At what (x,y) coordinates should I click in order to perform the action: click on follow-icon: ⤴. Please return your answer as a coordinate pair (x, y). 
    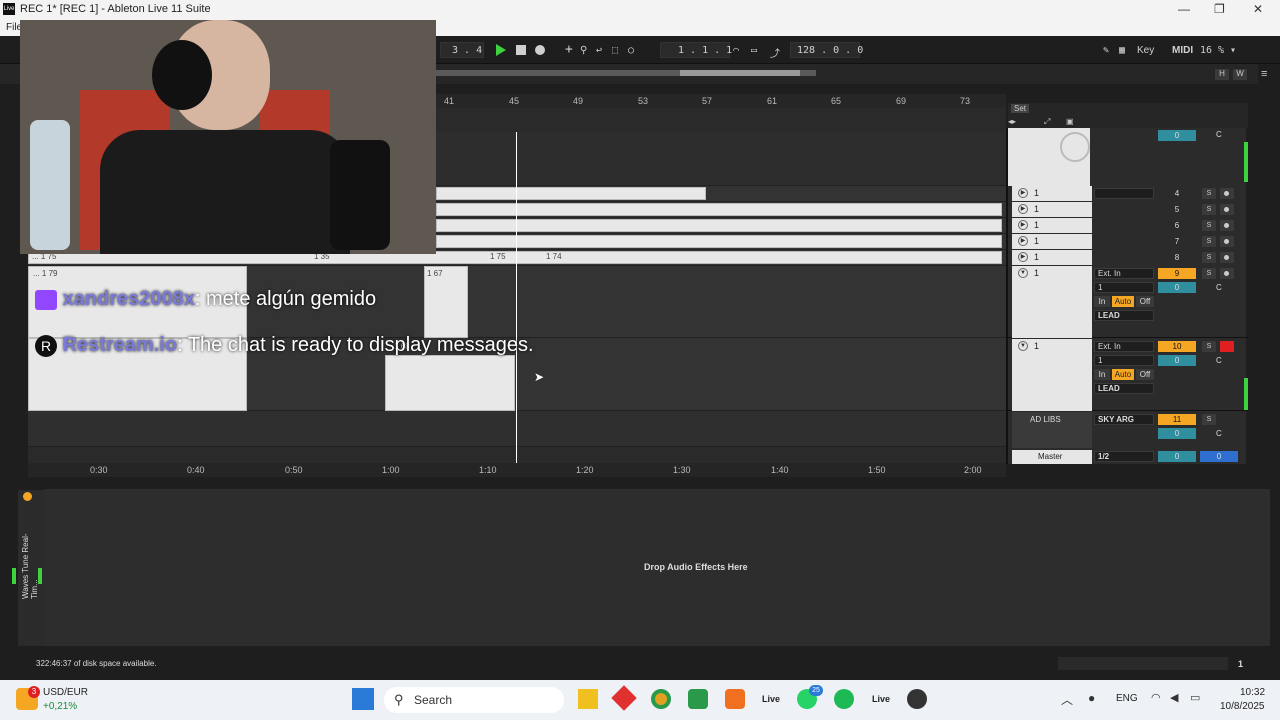
    Looking at the image, I should click on (775, 52).